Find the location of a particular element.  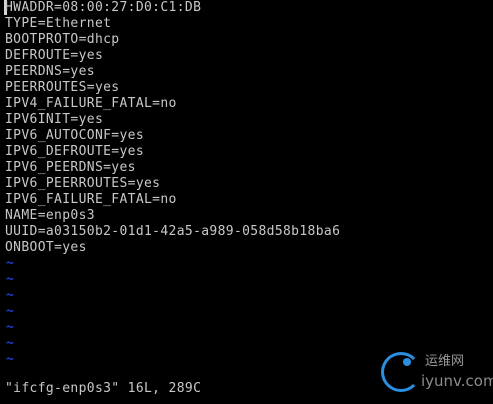

watermark-cn-text: 运维网 is located at coordinates (445, 361).